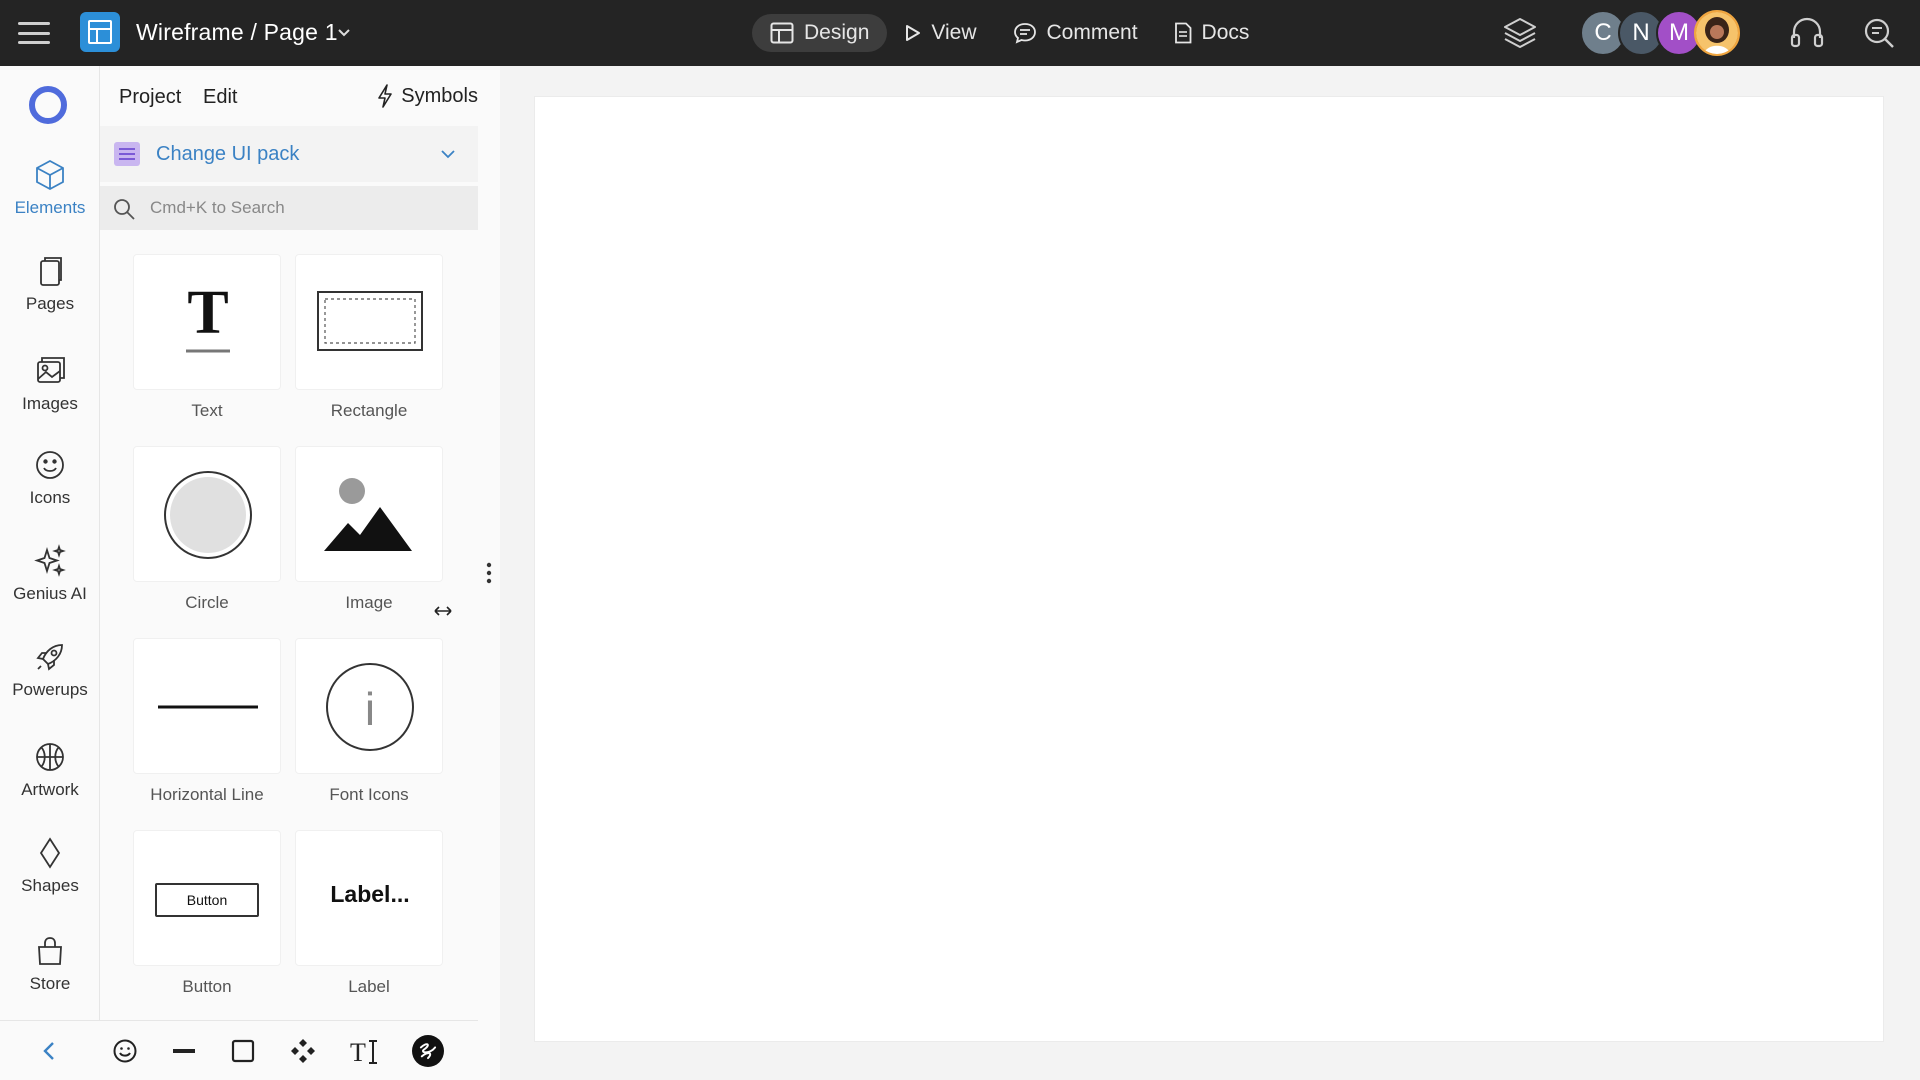  I want to click on quick-tools-toolbar: T, so click(289, 1050).